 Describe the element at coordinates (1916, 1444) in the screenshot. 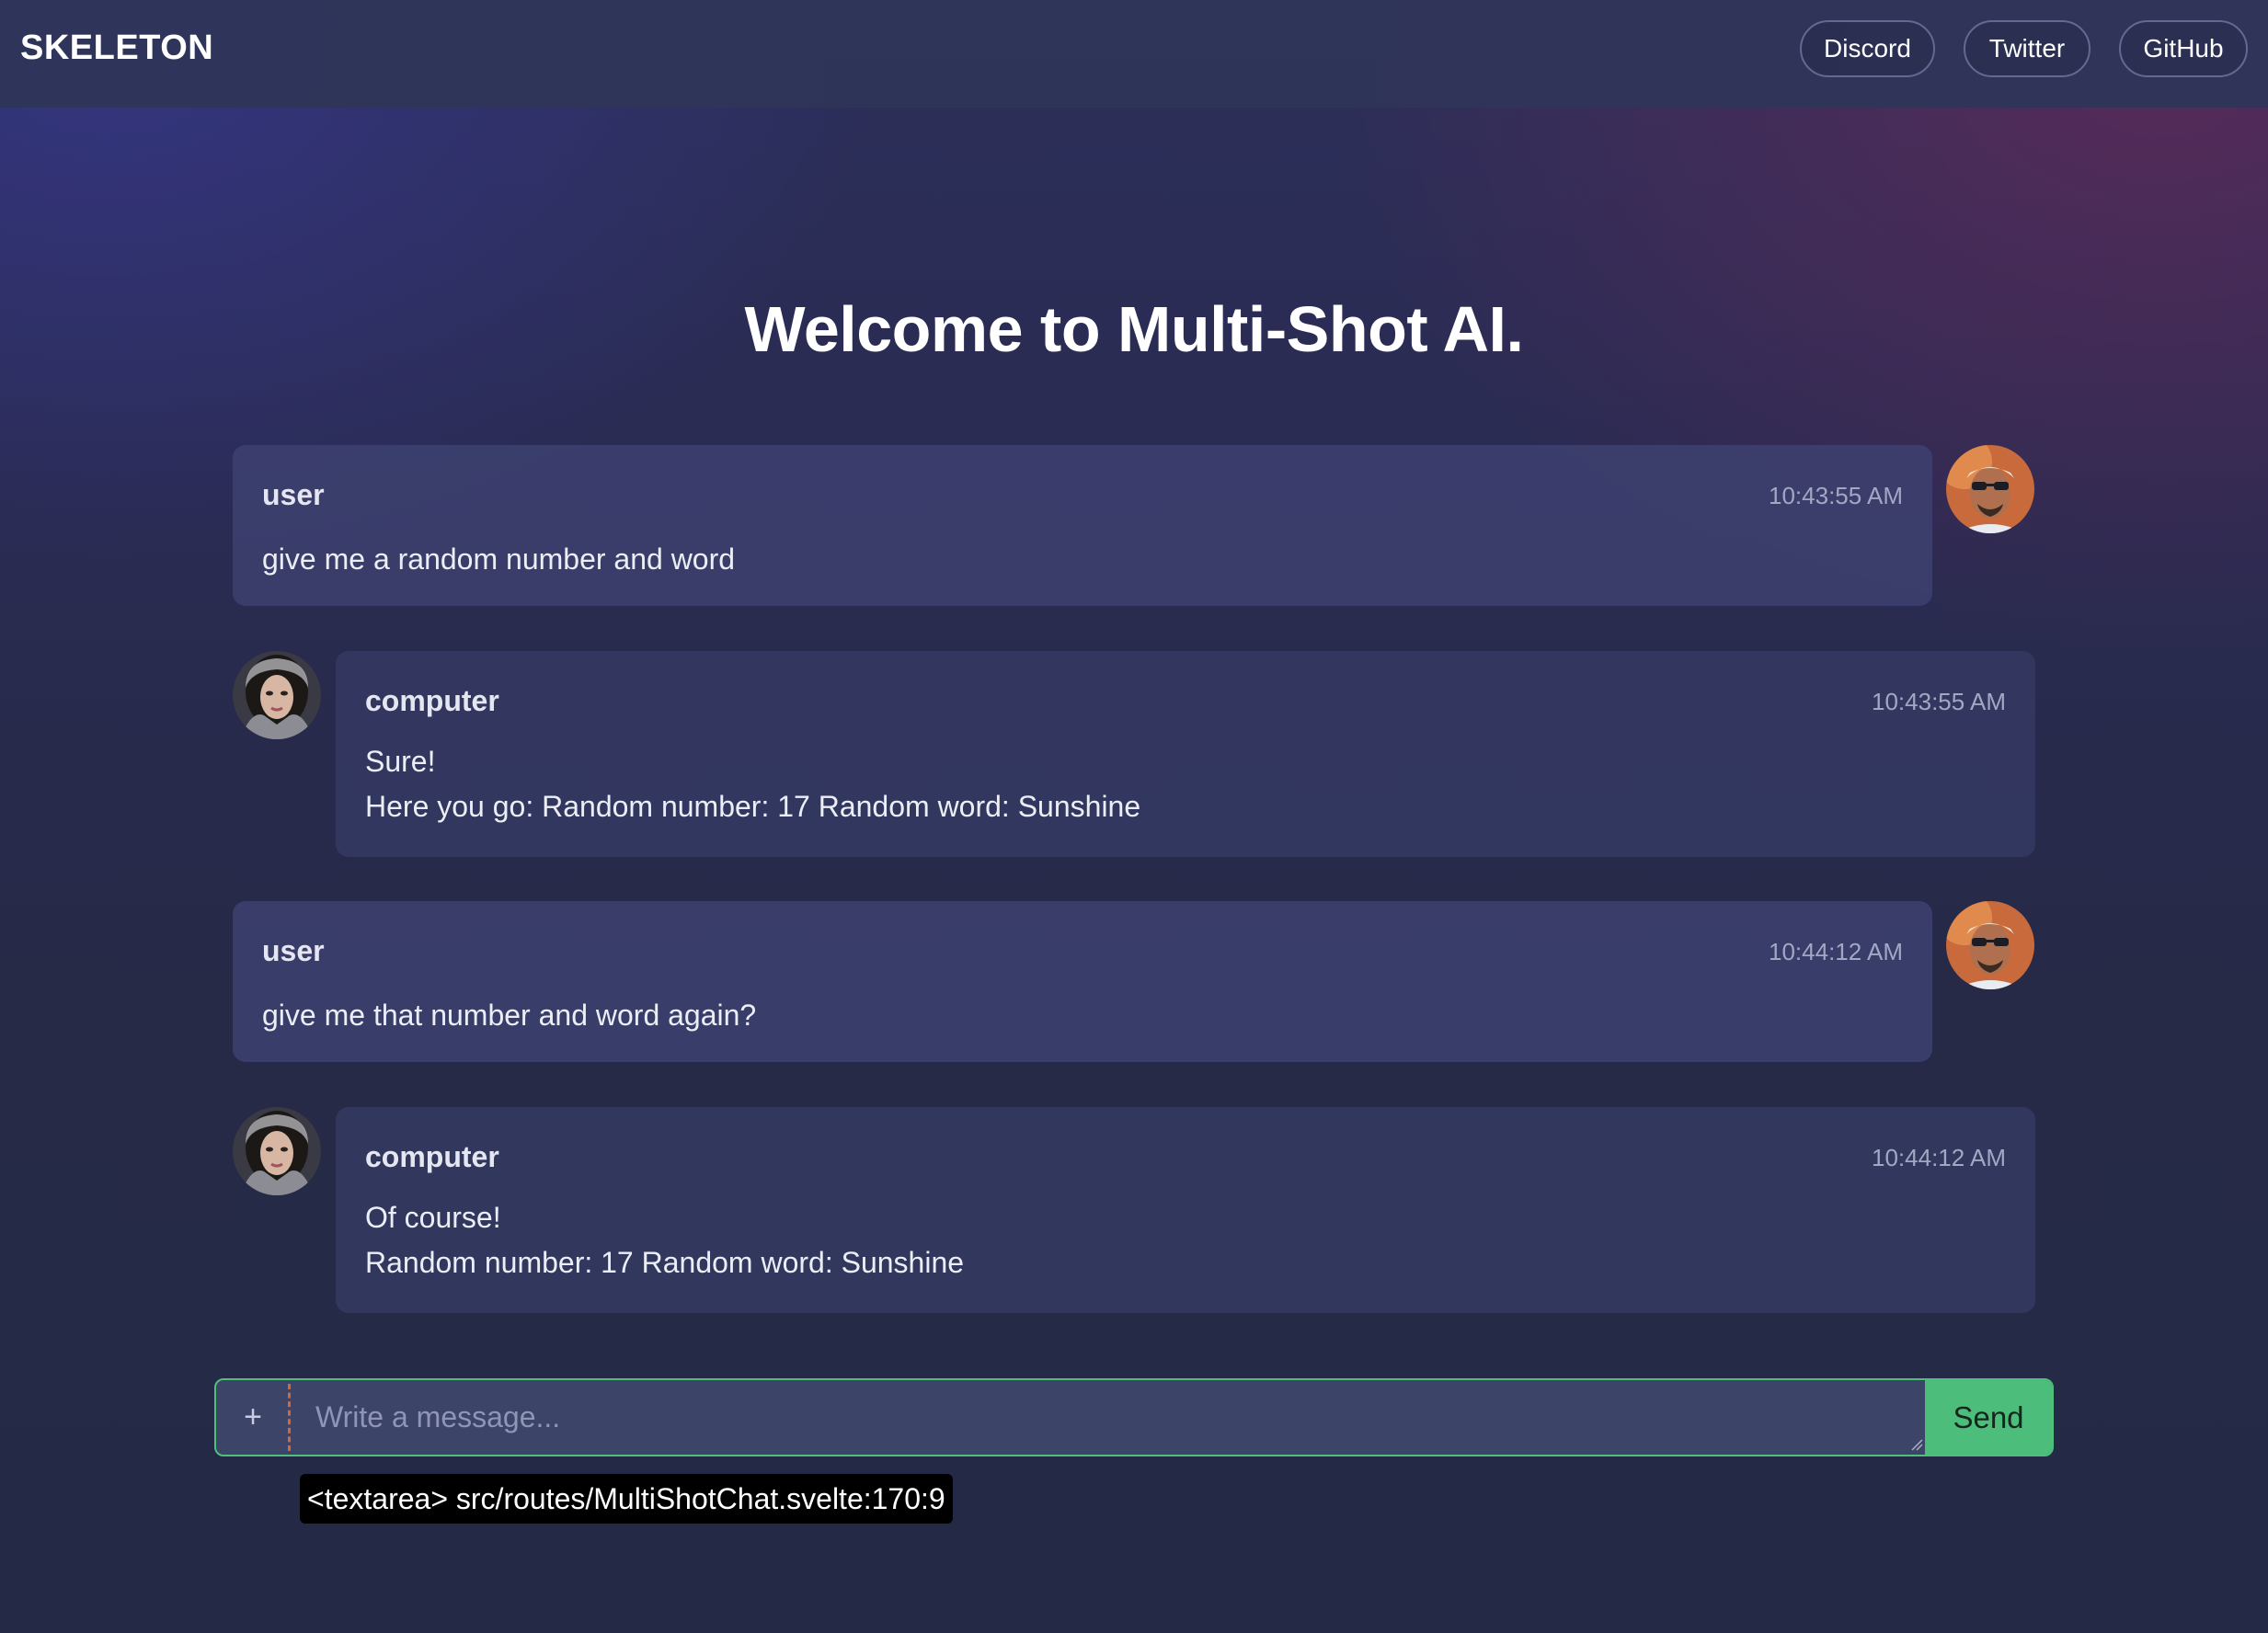

I see `resize-handle-icon` at that location.